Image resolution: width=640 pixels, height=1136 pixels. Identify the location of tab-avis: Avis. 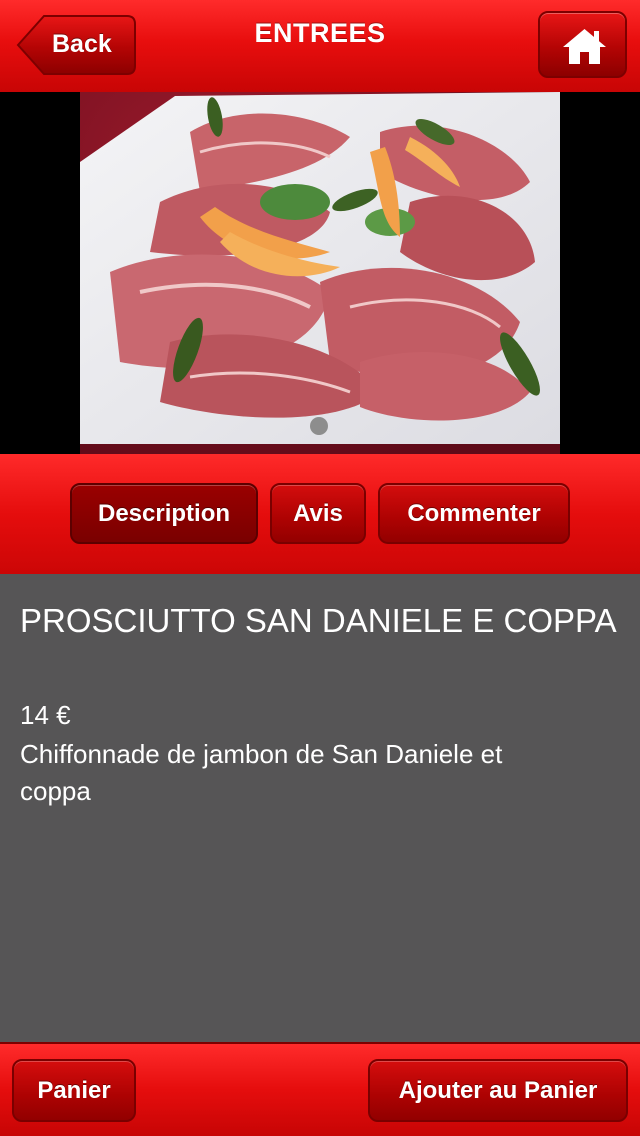
(318, 513).